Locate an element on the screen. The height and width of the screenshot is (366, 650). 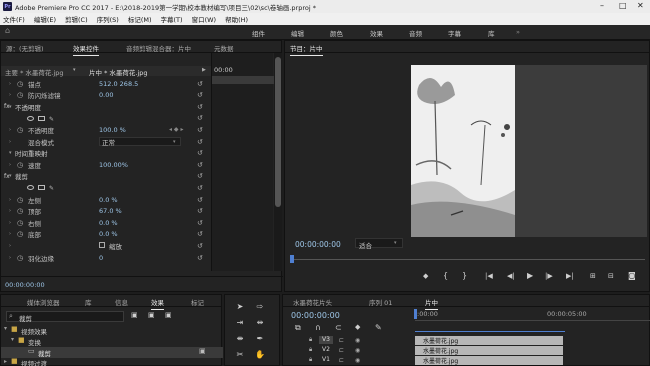
tab-metadata: 元数据 is located at coordinates (224, 48).